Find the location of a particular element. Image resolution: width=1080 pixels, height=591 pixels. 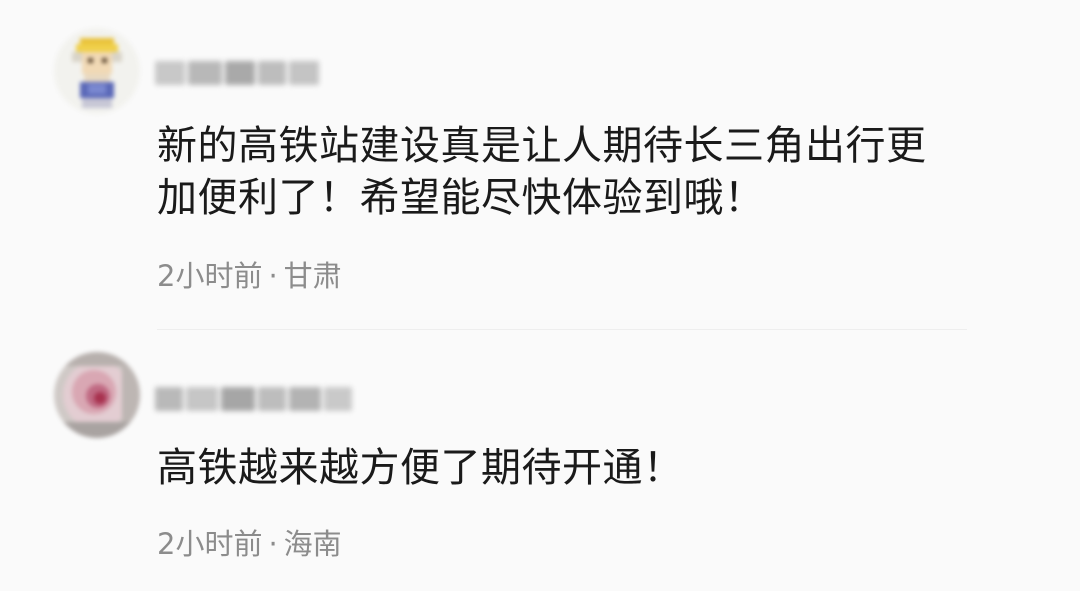

comment-meta: 2小时前 · 甘肃 is located at coordinates (249, 276).